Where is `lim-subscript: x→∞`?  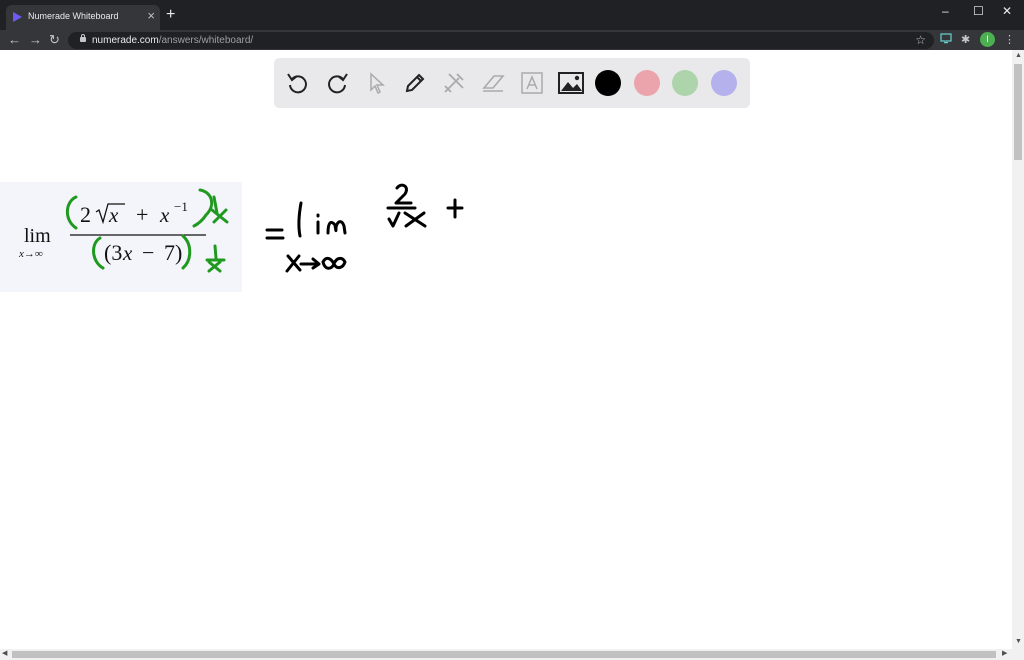 lim-subscript: x→∞ is located at coordinates (30, 254).